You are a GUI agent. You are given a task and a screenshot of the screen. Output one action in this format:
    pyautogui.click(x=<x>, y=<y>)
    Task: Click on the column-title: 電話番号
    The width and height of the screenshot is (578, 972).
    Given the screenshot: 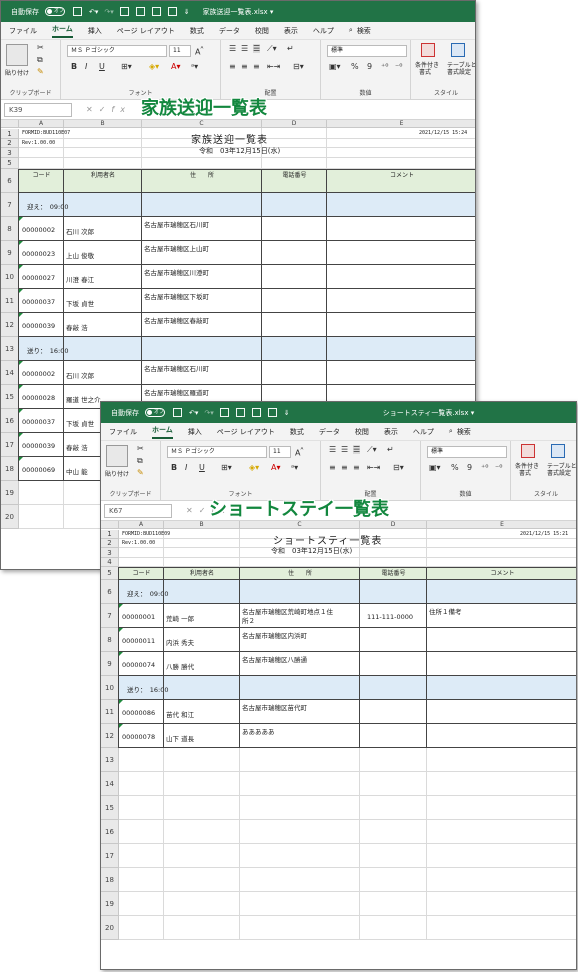 What is the action you would take?
    pyautogui.click(x=393, y=572)
    